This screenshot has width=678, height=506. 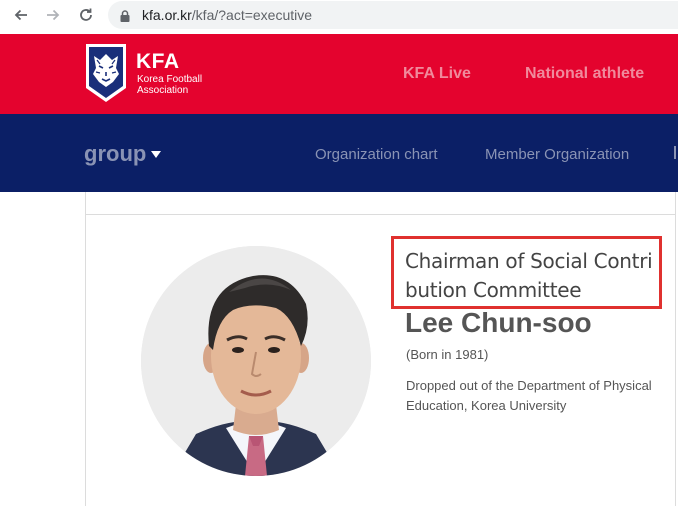 I want to click on birth-year: (Born in 1981), so click(x=447, y=354).